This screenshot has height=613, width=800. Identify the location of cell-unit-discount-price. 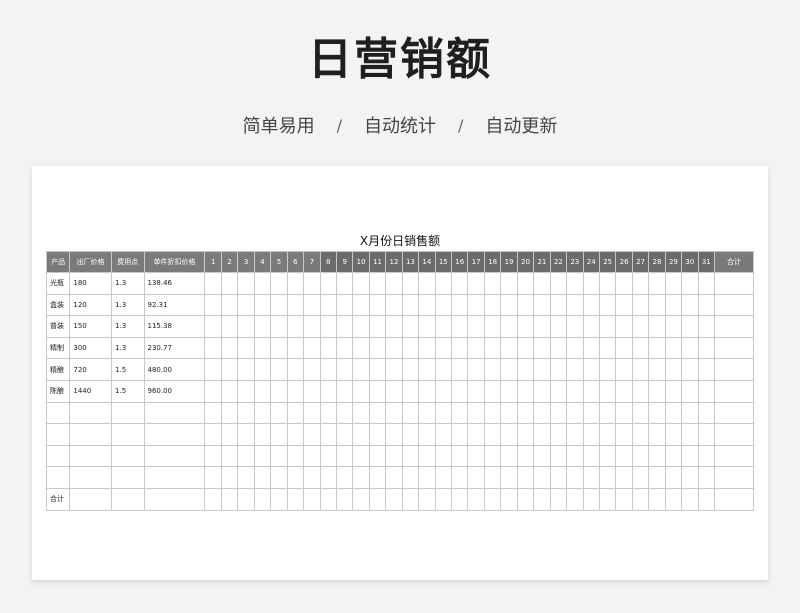
(174, 456).